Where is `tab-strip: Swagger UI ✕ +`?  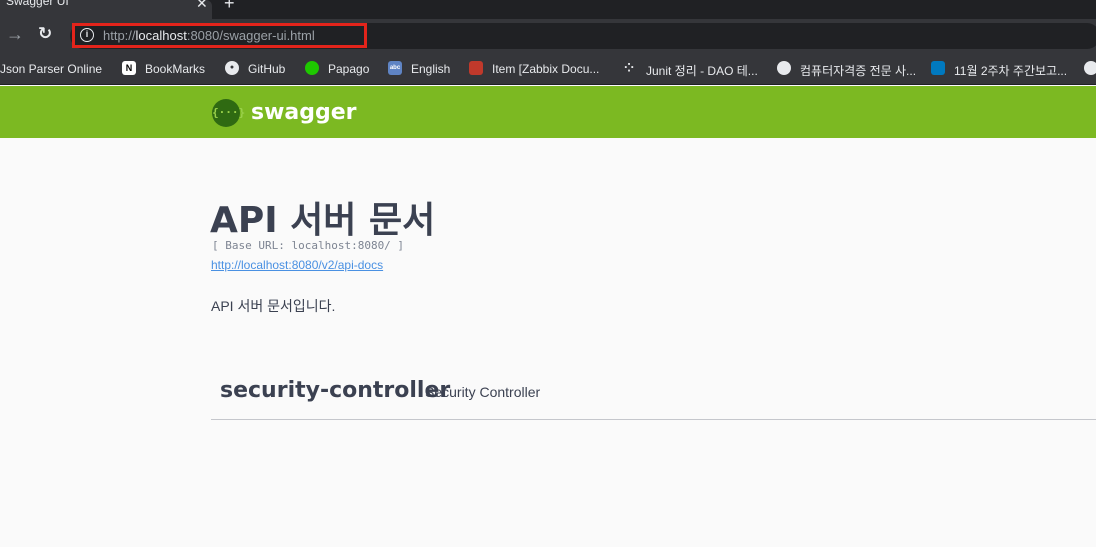
tab-strip: Swagger UI ✕ + is located at coordinates (548, 9).